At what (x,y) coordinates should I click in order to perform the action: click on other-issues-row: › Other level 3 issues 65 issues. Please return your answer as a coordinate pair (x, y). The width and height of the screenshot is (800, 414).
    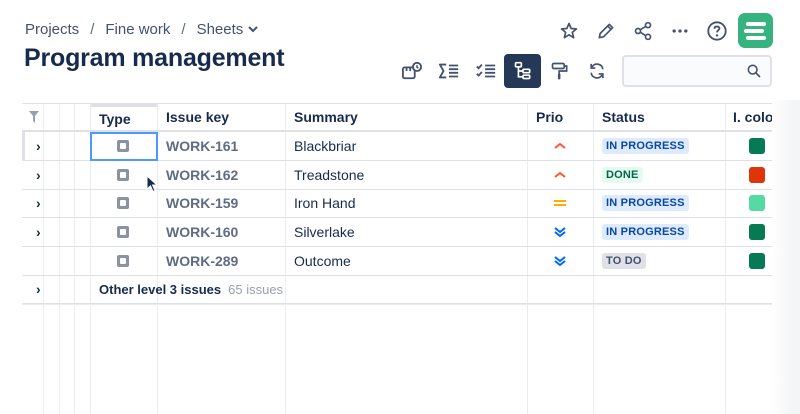
    Looking at the image, I should click on (397, 289).